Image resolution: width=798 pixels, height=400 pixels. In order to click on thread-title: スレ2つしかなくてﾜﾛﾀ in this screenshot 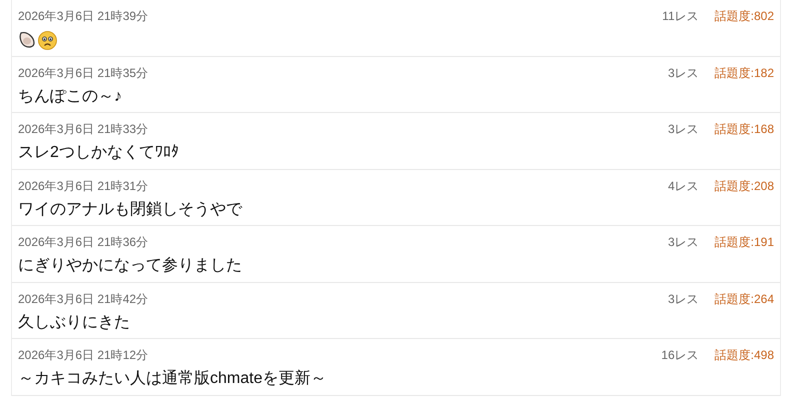, I will do `click(98, 153)`.